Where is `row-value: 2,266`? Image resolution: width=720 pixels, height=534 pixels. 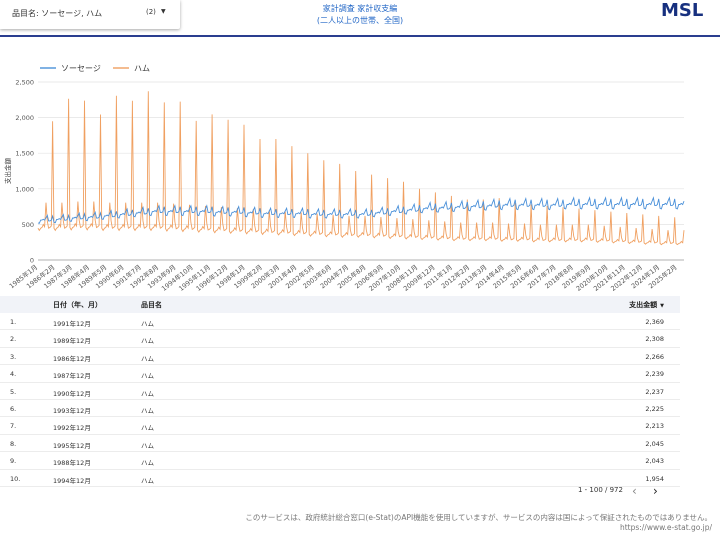
row-value: 2,266 is located at coordinates (654, 356).